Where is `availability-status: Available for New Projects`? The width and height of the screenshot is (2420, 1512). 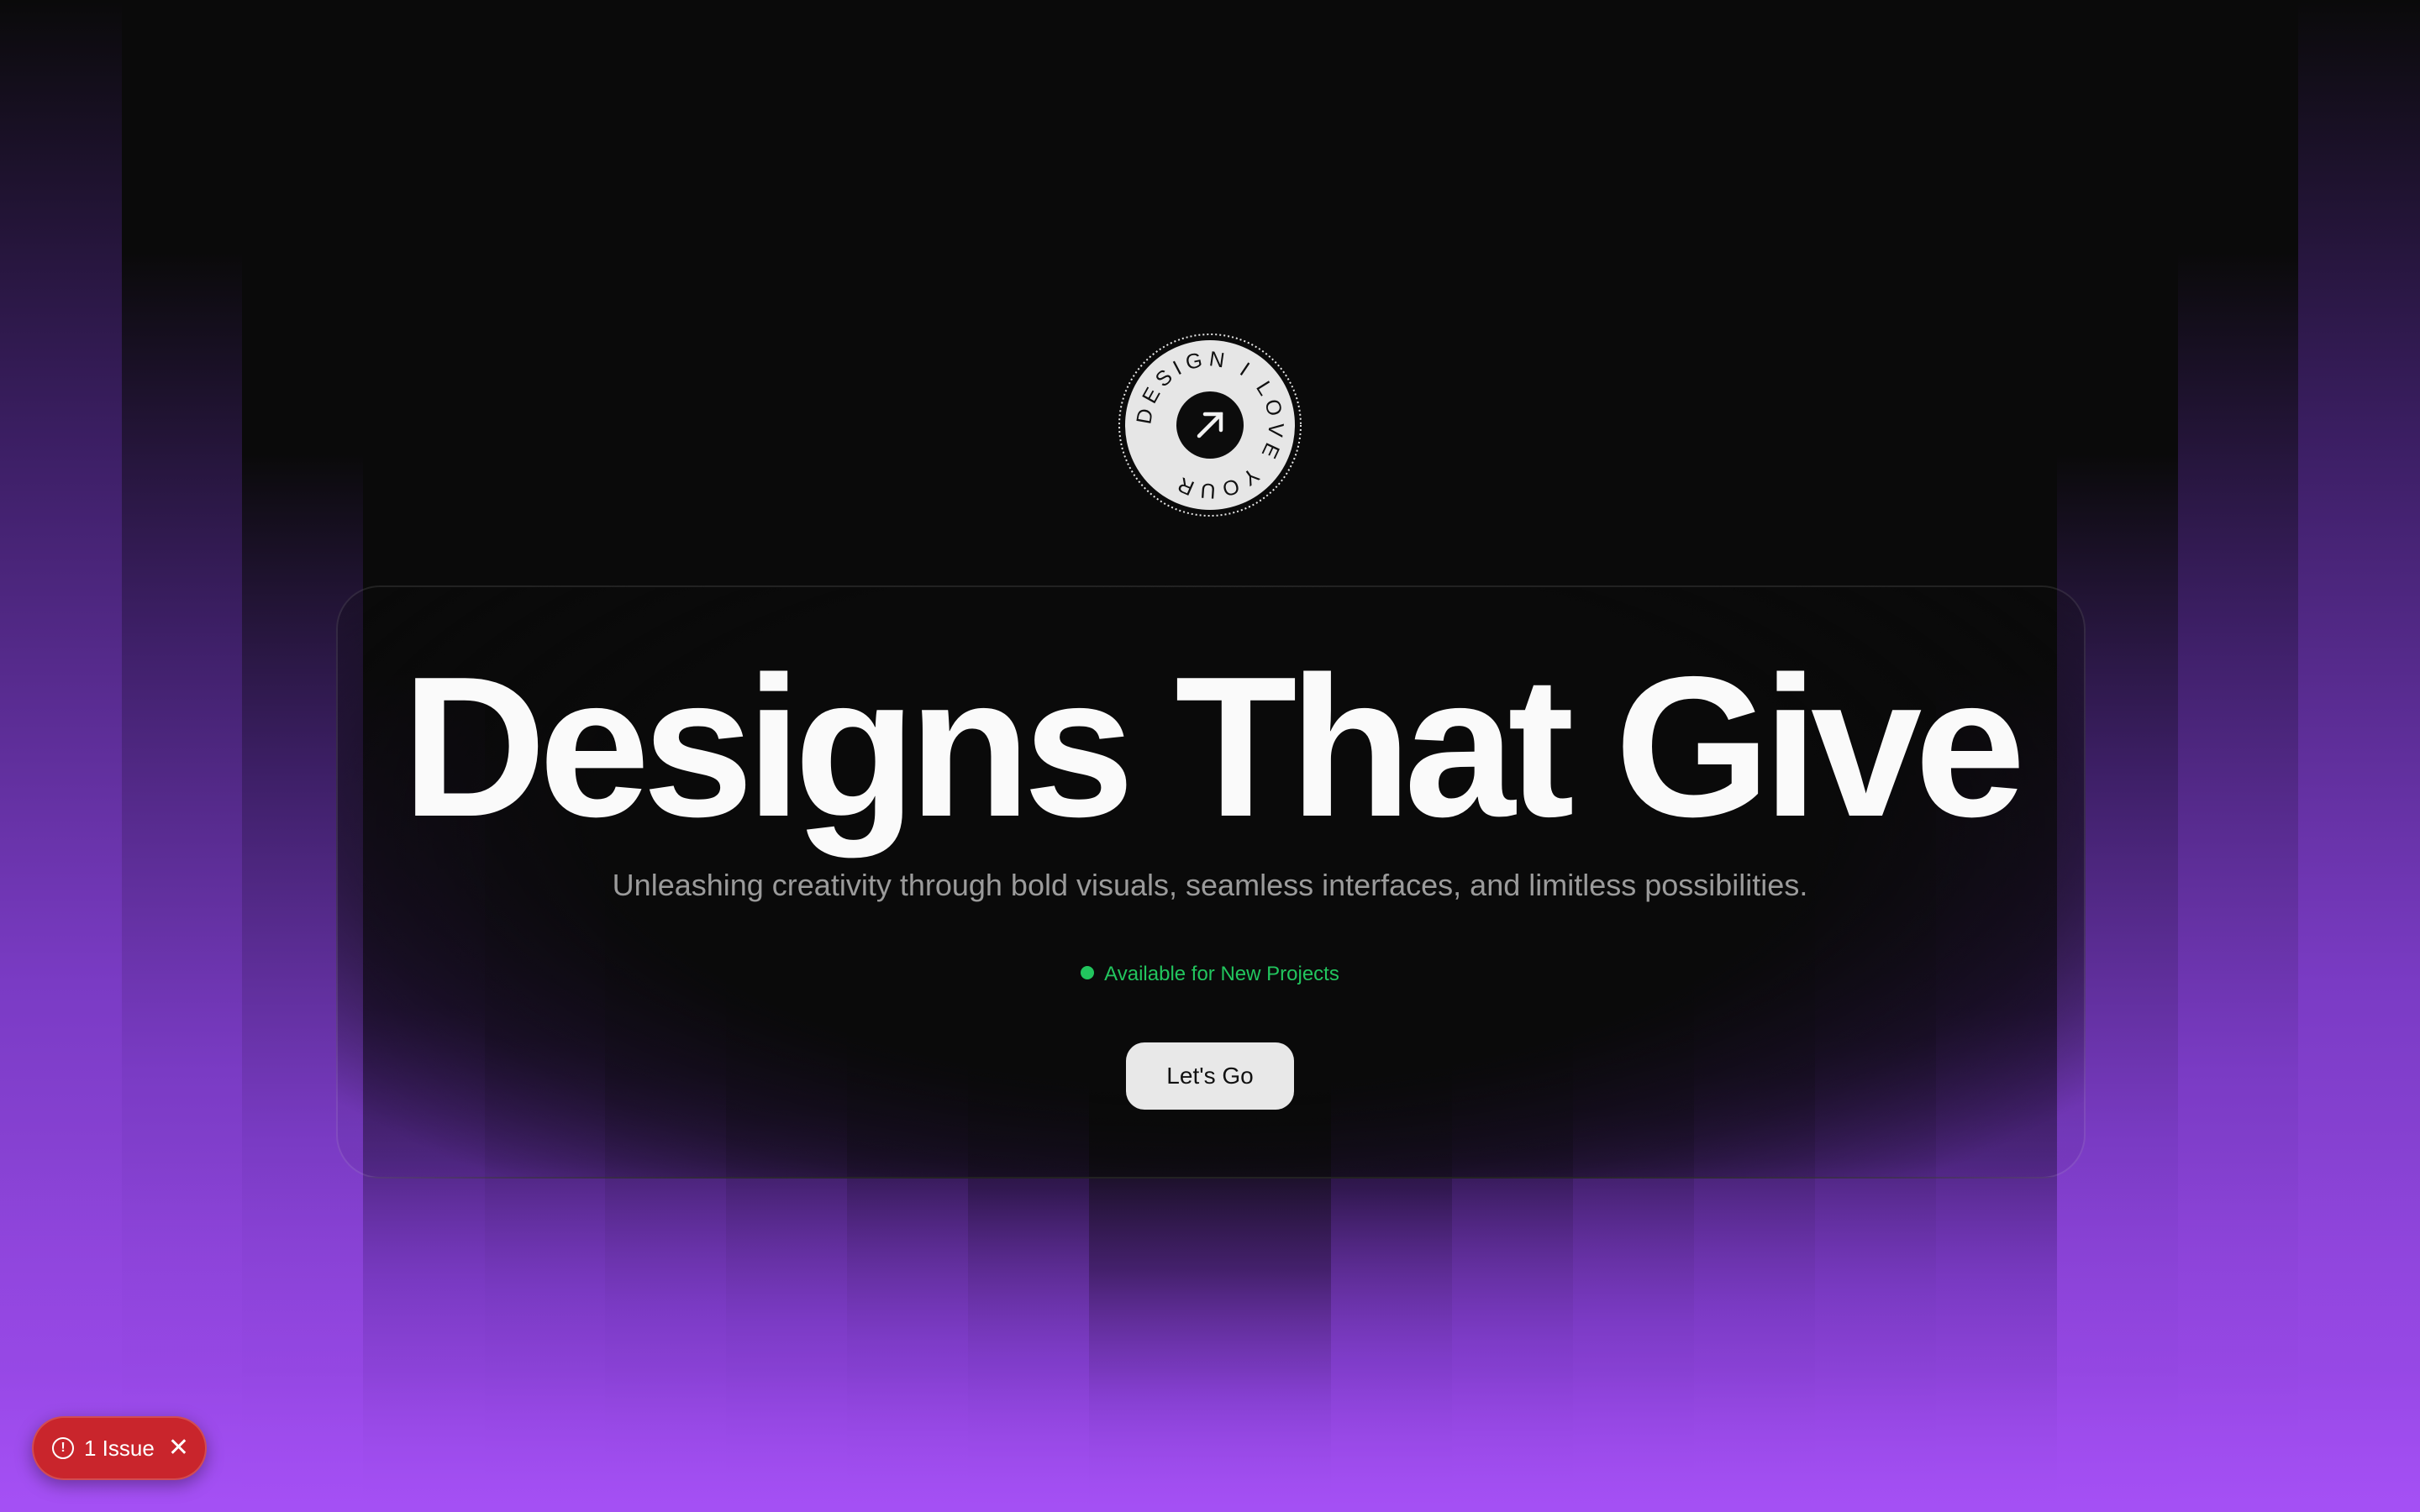 availability-status: Available for New Projects is located at coordinates (1210, 974).